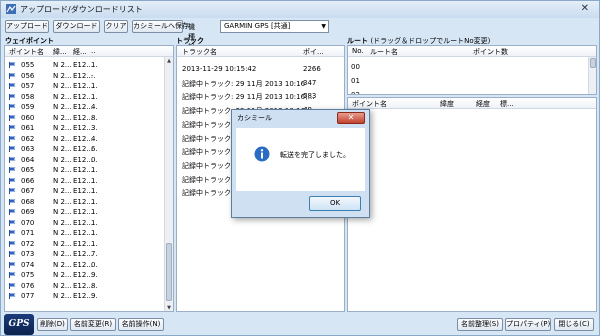 Image resolution: width=600 pixels, height=336 pixels. What do you see at coordinates (82, 118) in the screenshot?
I see `list-item: 060 N 2... E12... 8.` at bounding box center [82, 118].